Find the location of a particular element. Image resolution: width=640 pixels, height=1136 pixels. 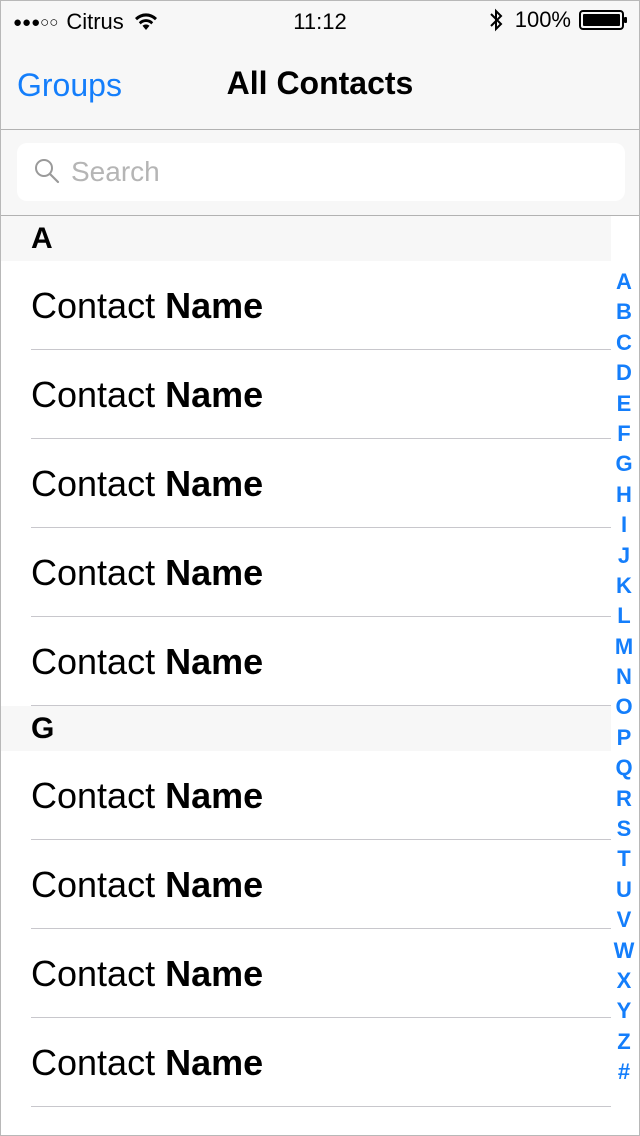

index-letter-f: F is located at coordinates (623, 434).